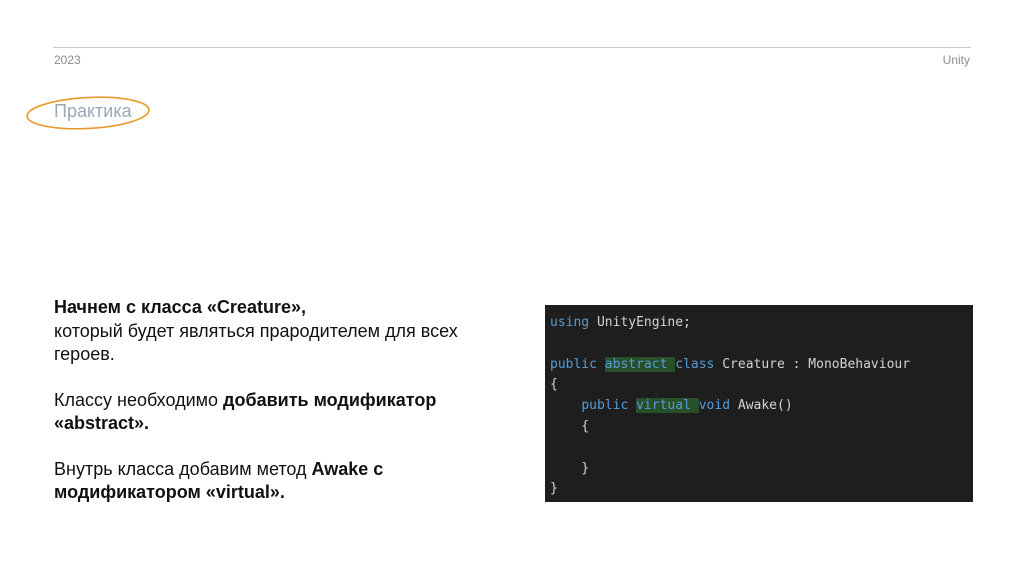 The width and height of the screenshot is (1024, 574). I want to click on awake-pre: Внутрь класса добавим метод, so click(183, 468).